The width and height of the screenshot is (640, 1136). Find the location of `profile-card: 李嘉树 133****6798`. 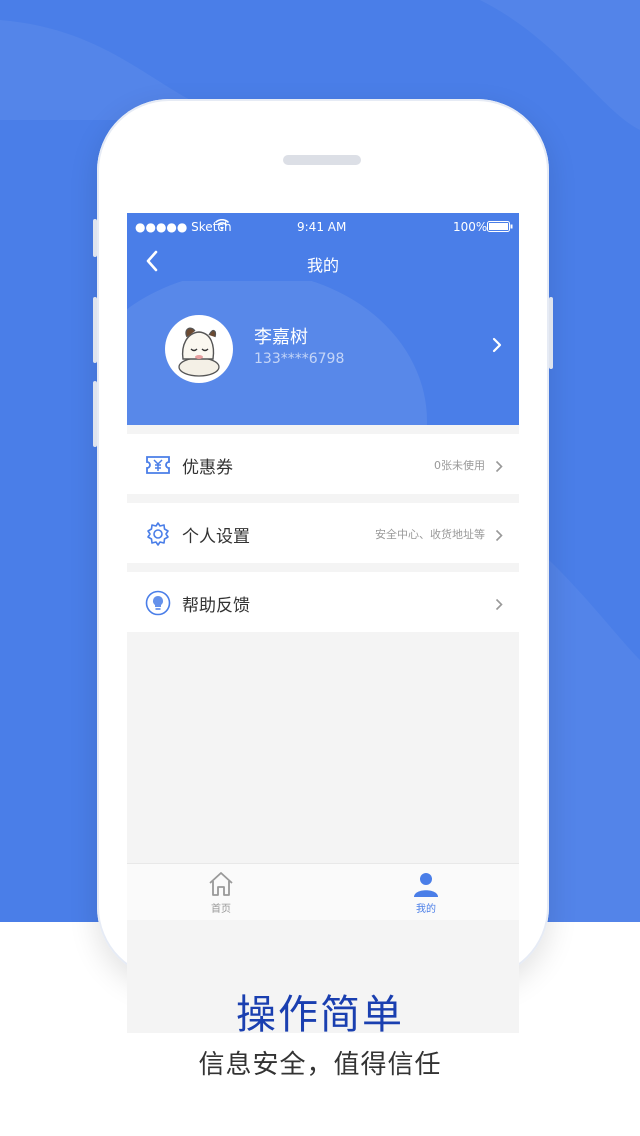

profile-card: 李嘉树 133****6798 is located at coordinates (323, 353).